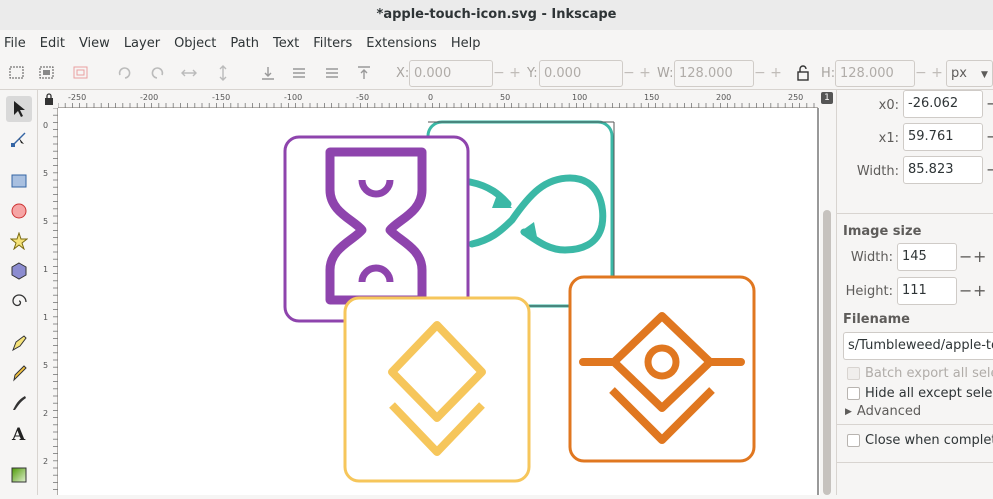 The width and height of the screenshot is (993, 499). Describe the element at coordinates (45, 173) in the screenshot. I see `ruler-label: 5` at that location.